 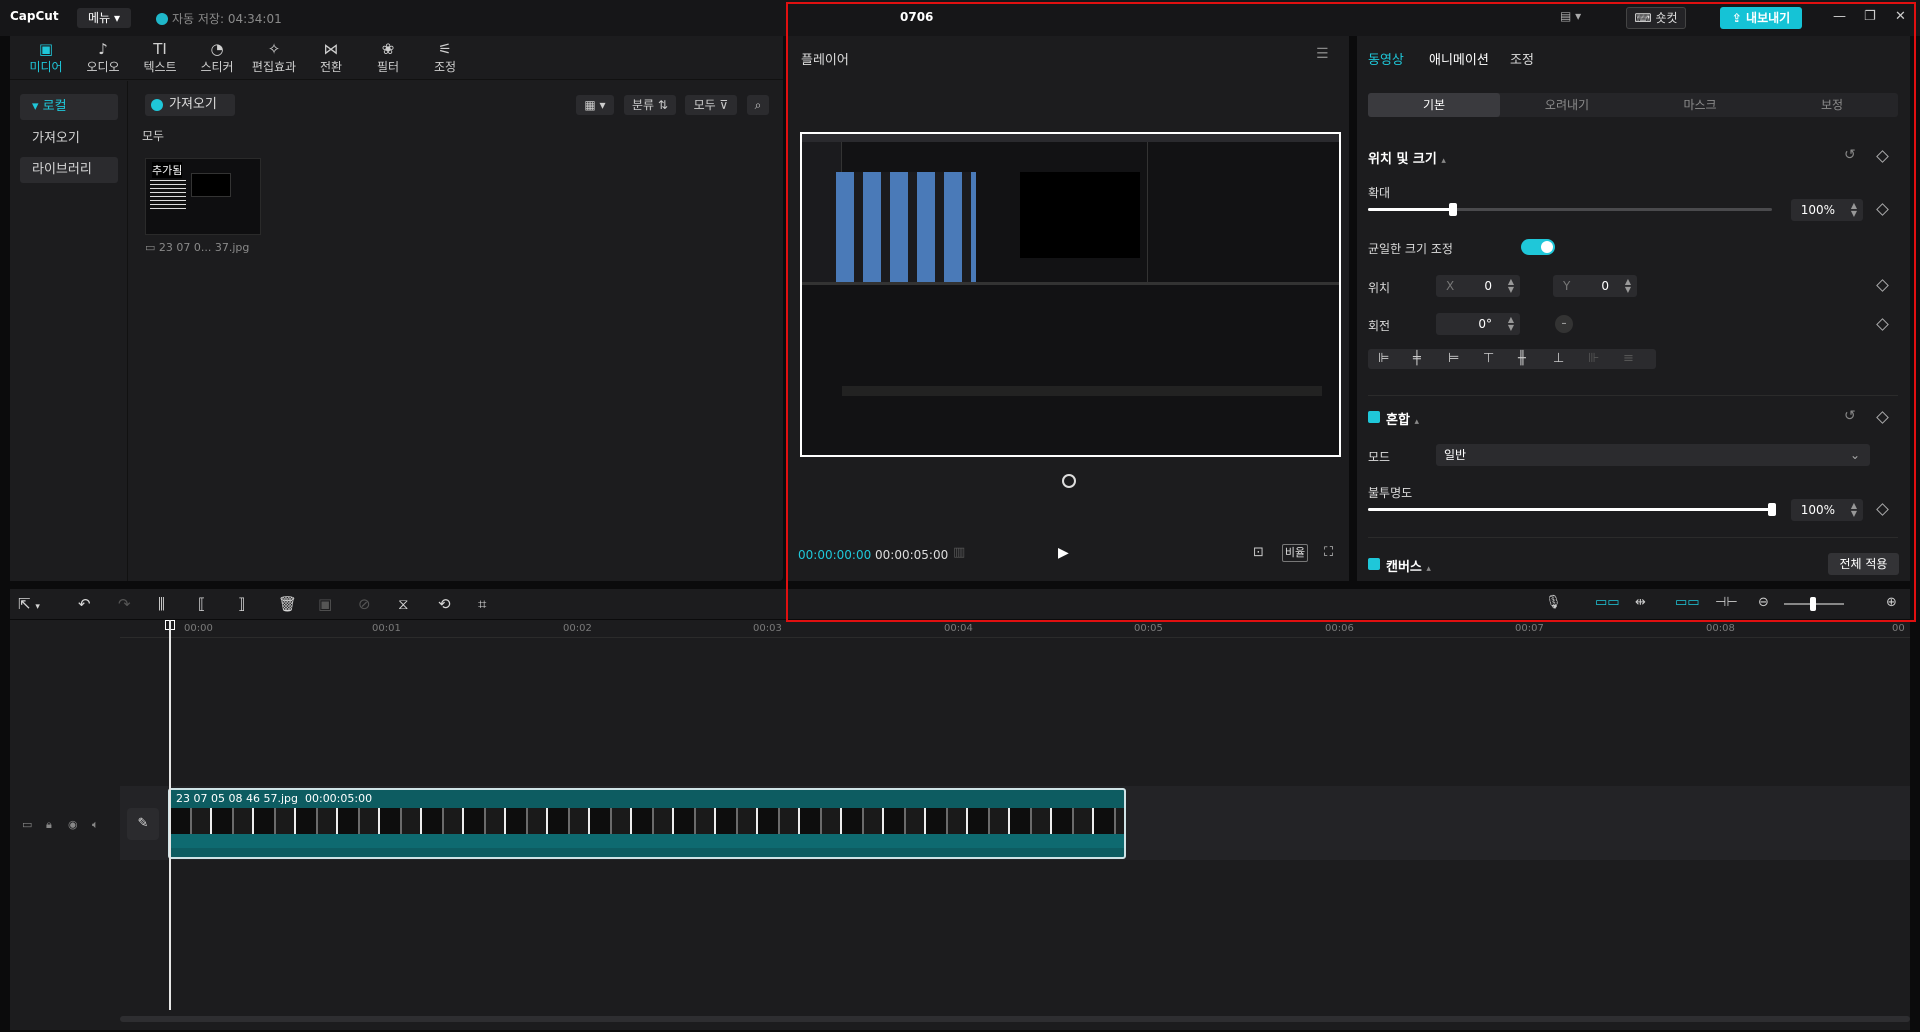 I want to click on subtab-correction: 보정, so click(x=1832, y=105).